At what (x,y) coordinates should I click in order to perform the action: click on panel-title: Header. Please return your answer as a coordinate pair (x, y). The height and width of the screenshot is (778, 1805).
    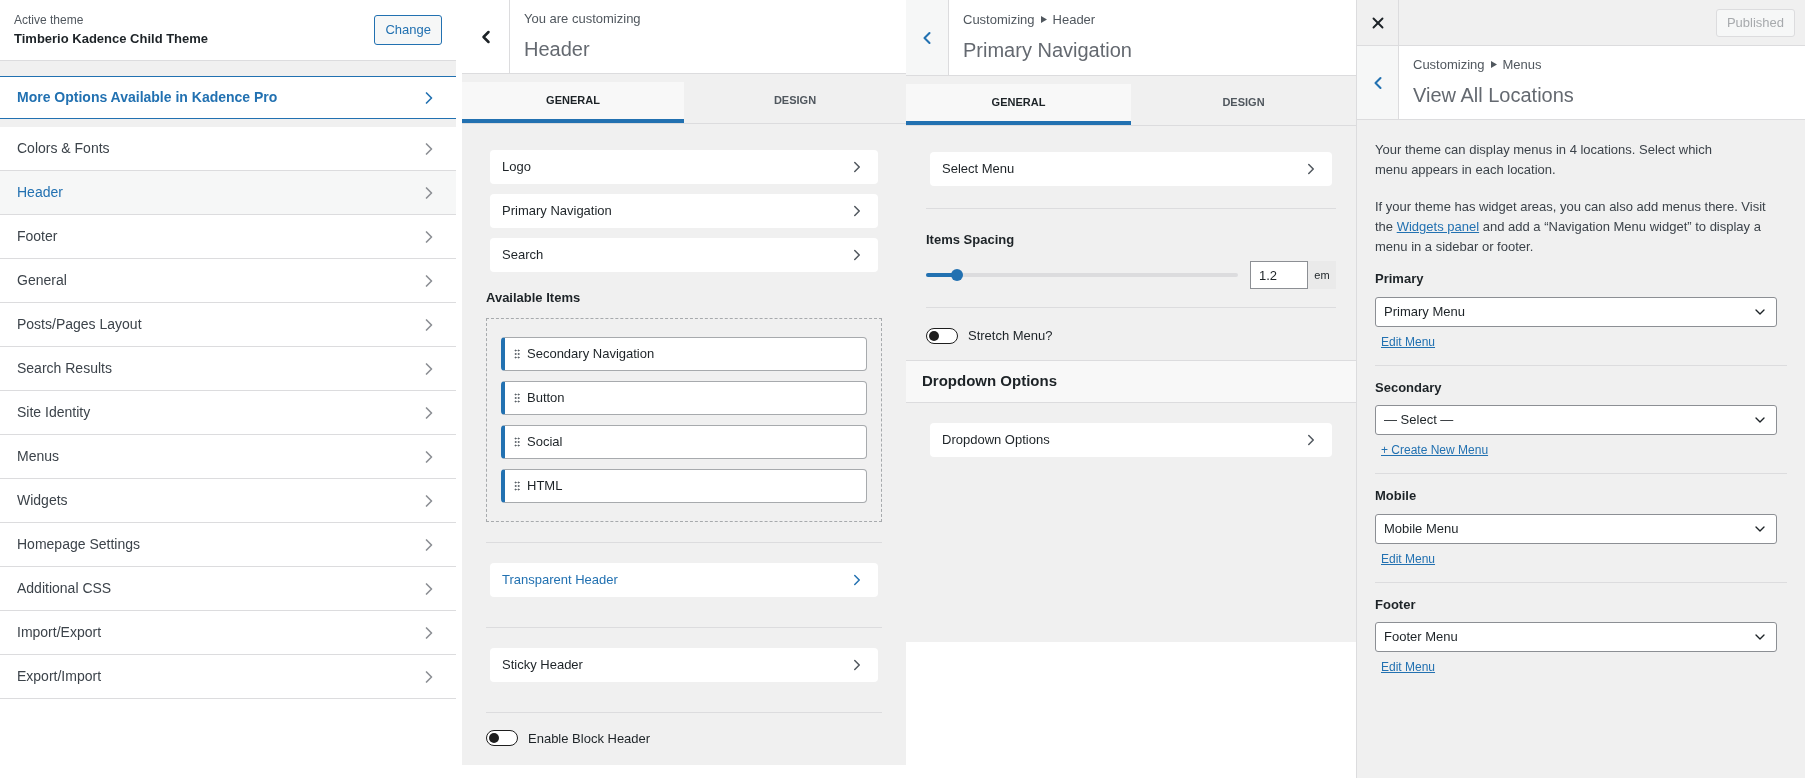
    Looking at the image, I should click on (557, 50).